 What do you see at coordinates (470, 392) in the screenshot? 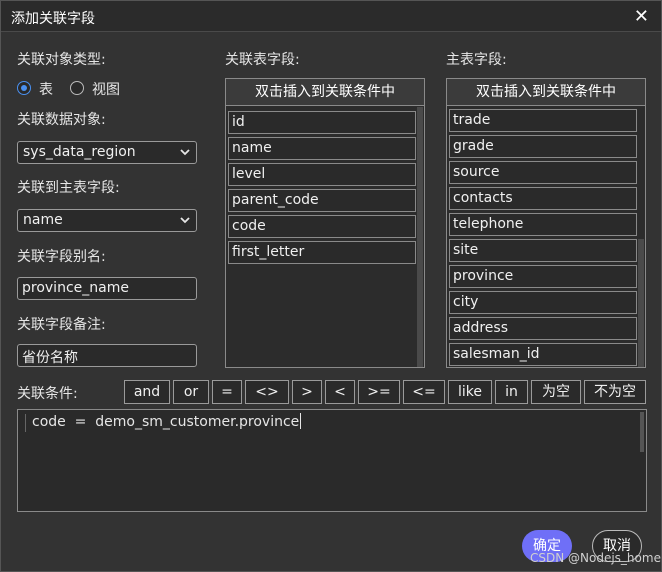
I see `op-like-button: like` at bounding box center [470, 392].